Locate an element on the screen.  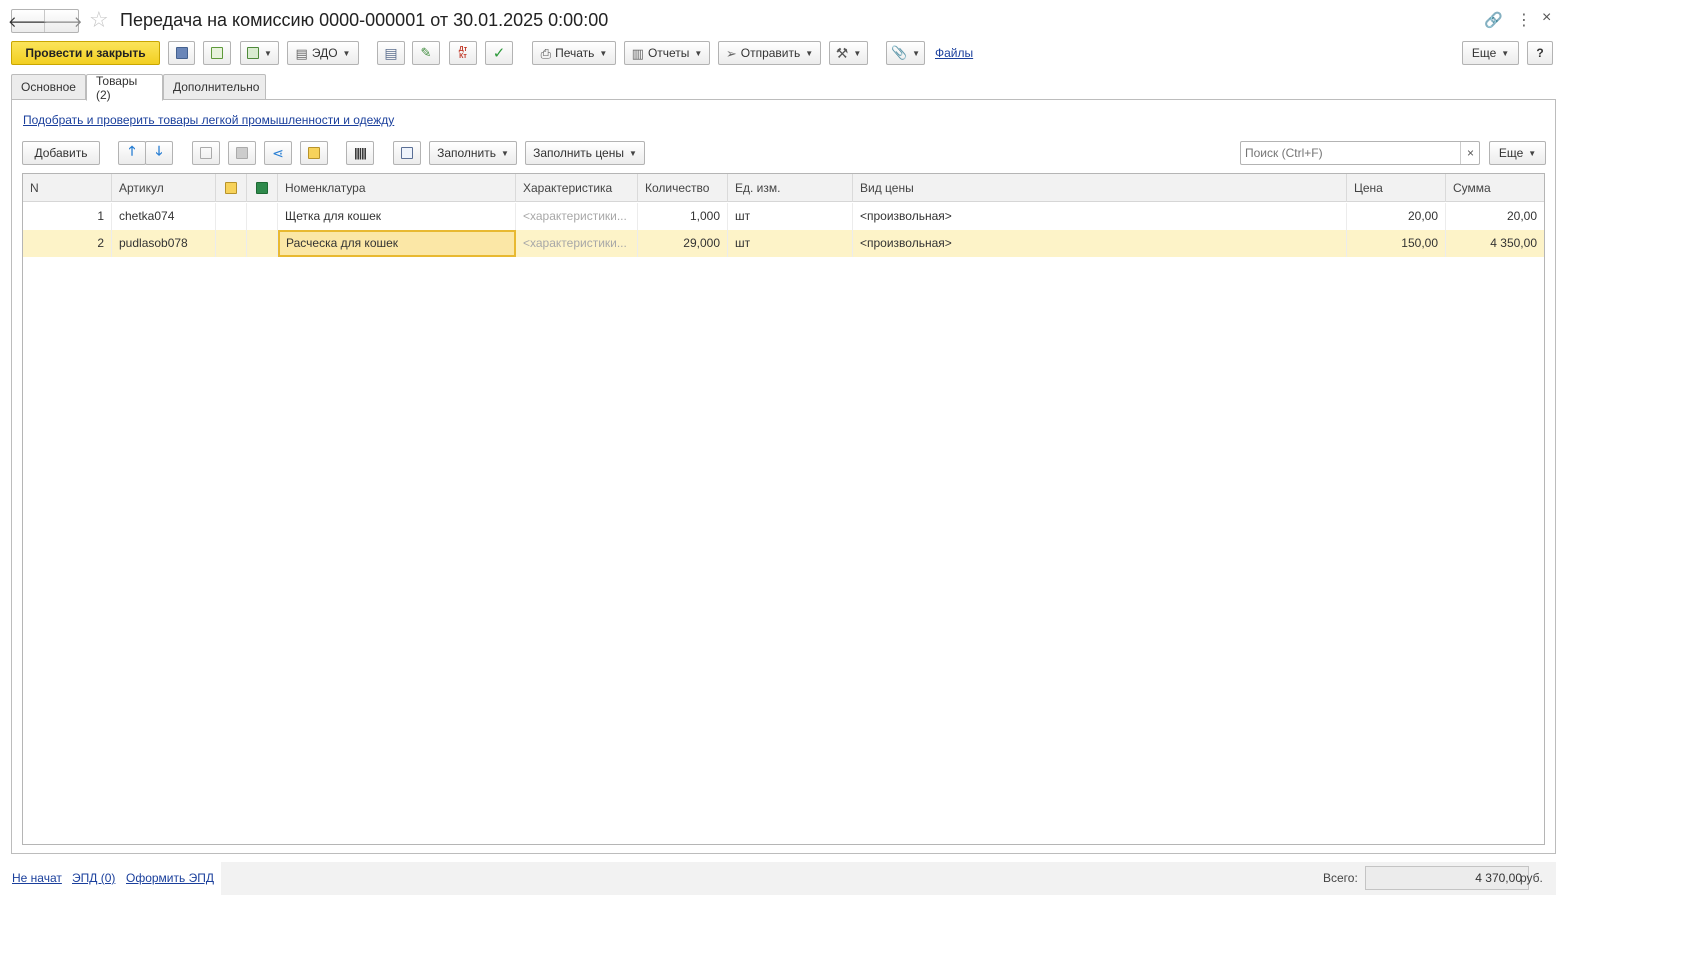
goods-more-label: Еще is located at coordinates (1511, 153).